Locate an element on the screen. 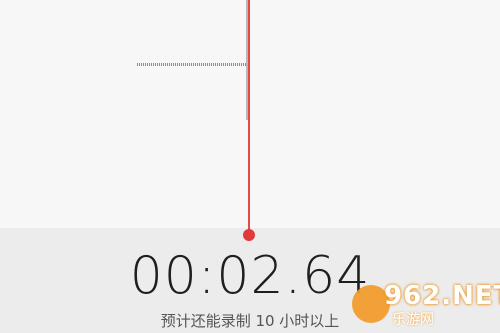 This screenshot has height=333, width=500. elapsed-time-display: 00:02.64 is located at coordinates (250, 276).